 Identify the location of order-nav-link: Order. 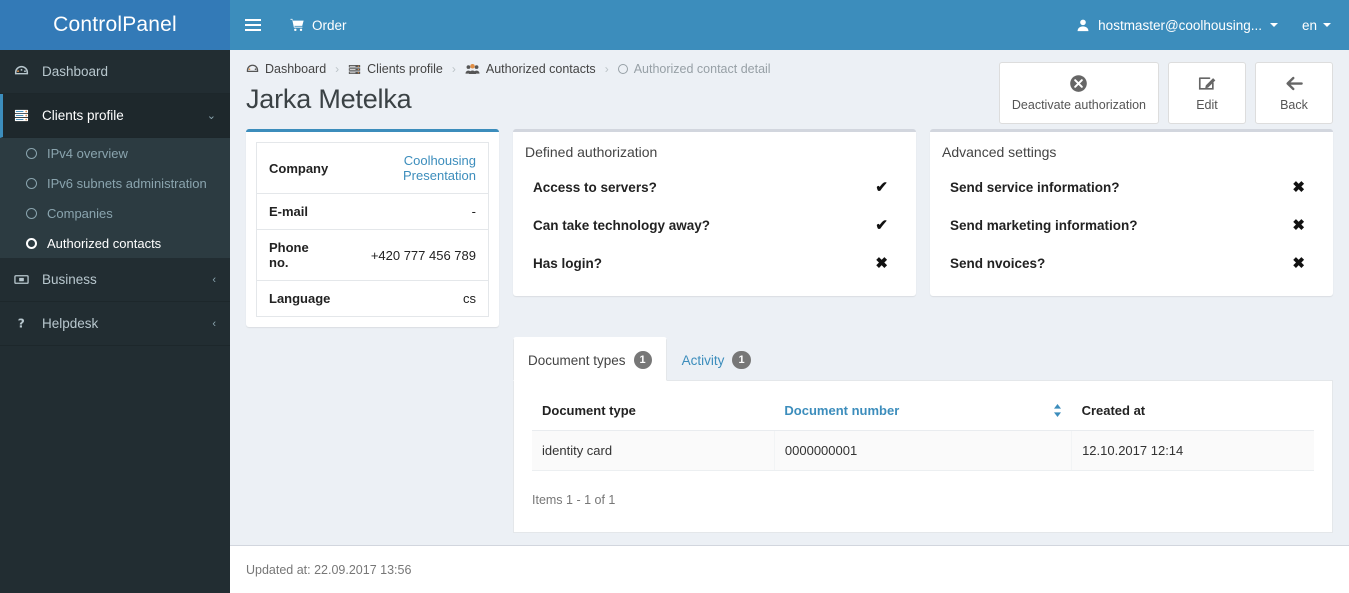
(318, 25).